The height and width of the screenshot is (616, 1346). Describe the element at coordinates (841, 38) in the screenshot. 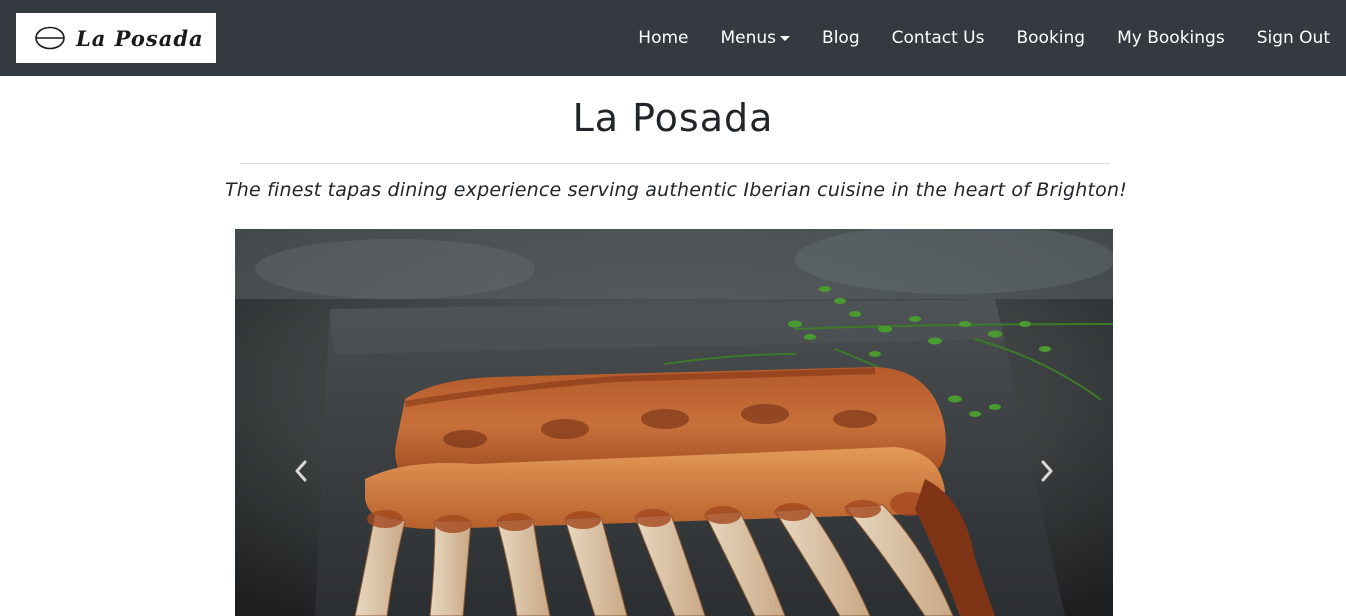

I see `nav-blog: Blog` at that location.